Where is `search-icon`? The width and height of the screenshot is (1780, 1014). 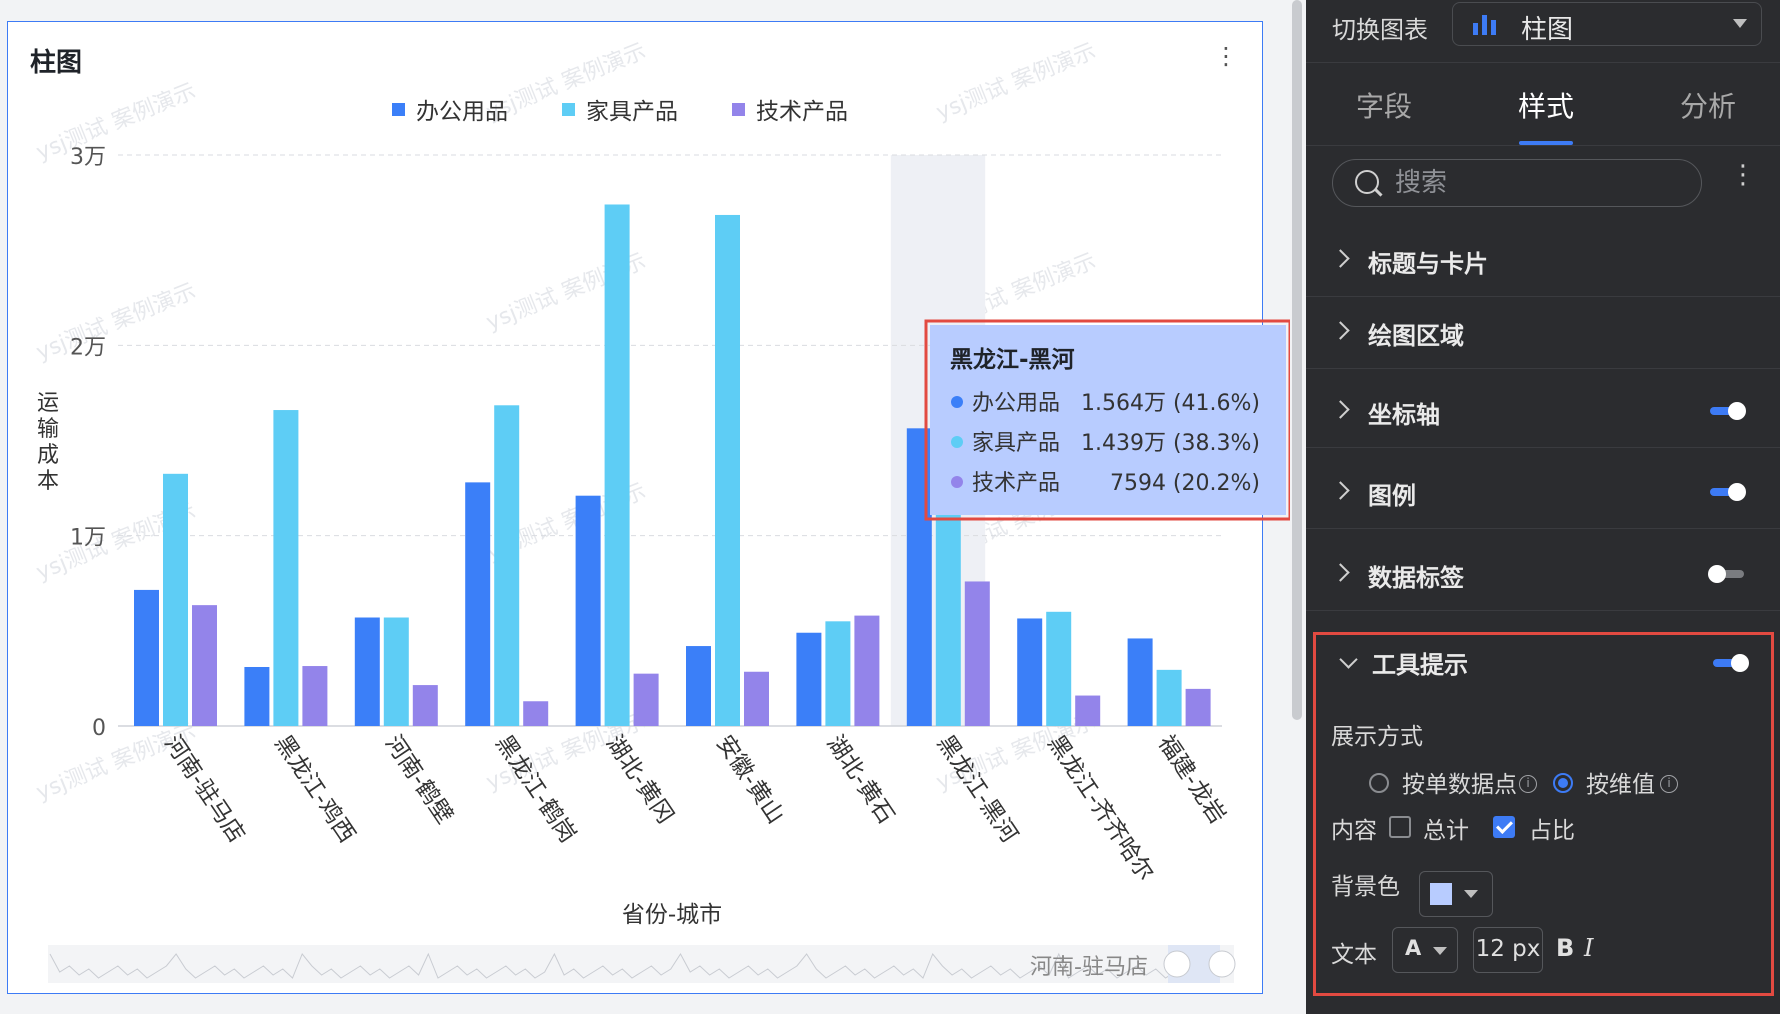 search-icon is located at coordinates (1367, 182).